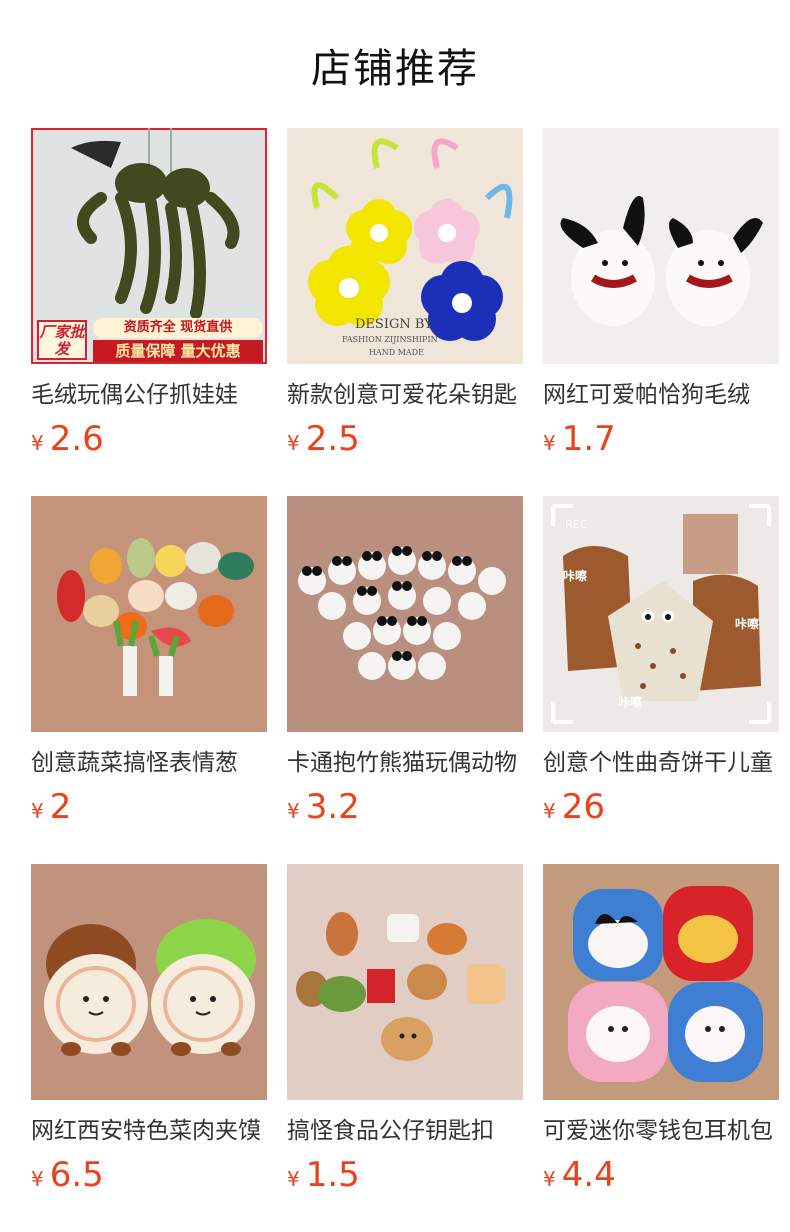  I want to click on flower-keychain-image: DESIGN BY FASHION ZIJINSHIPIN HAND MADE, so click(405, 246).